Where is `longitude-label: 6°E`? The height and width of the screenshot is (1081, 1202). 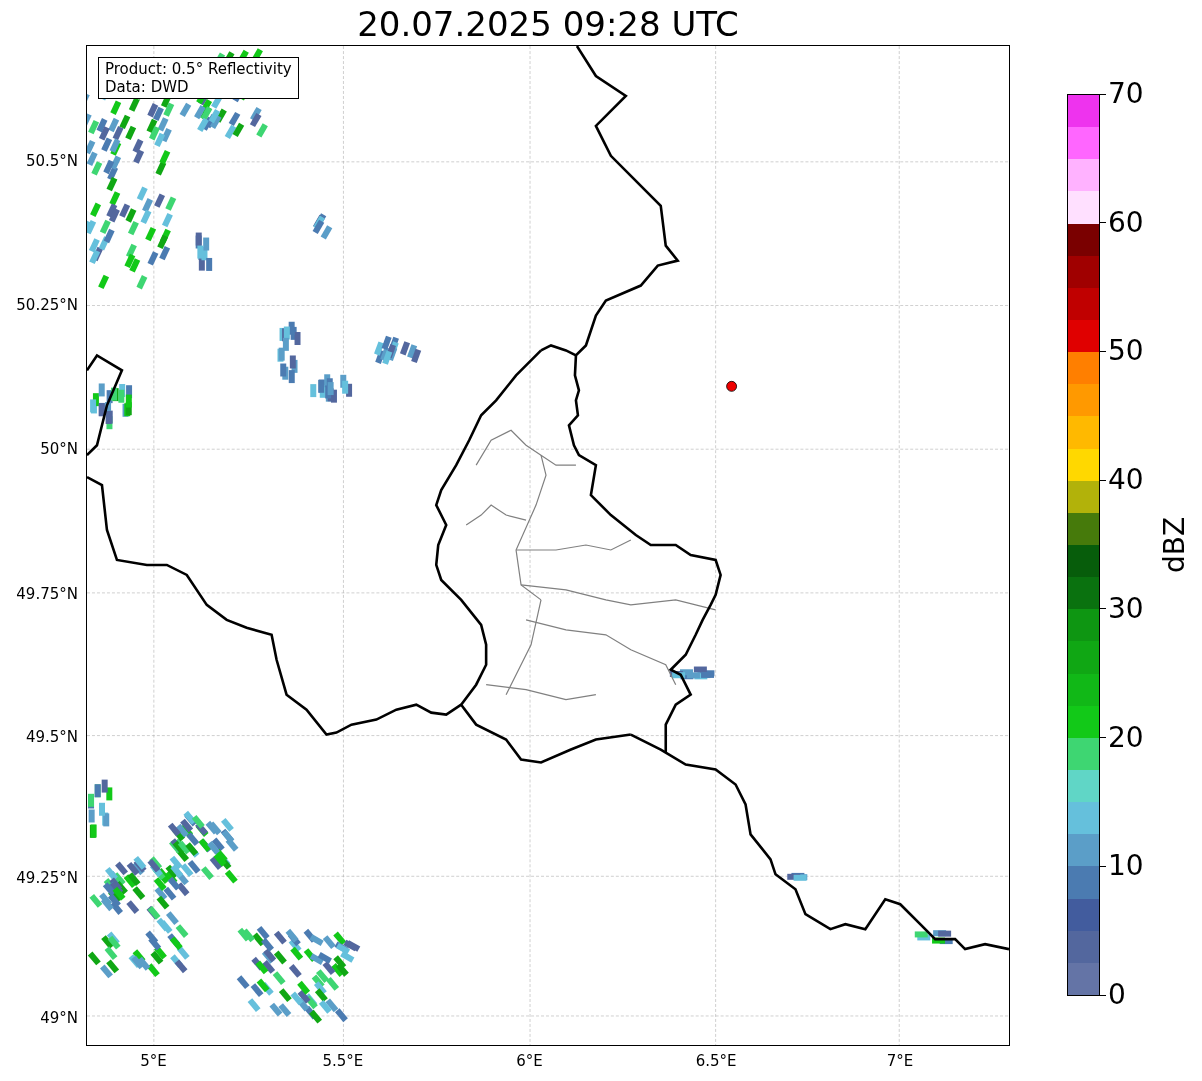 longitude-label: 6°E is located at coordinates (529, 1061).